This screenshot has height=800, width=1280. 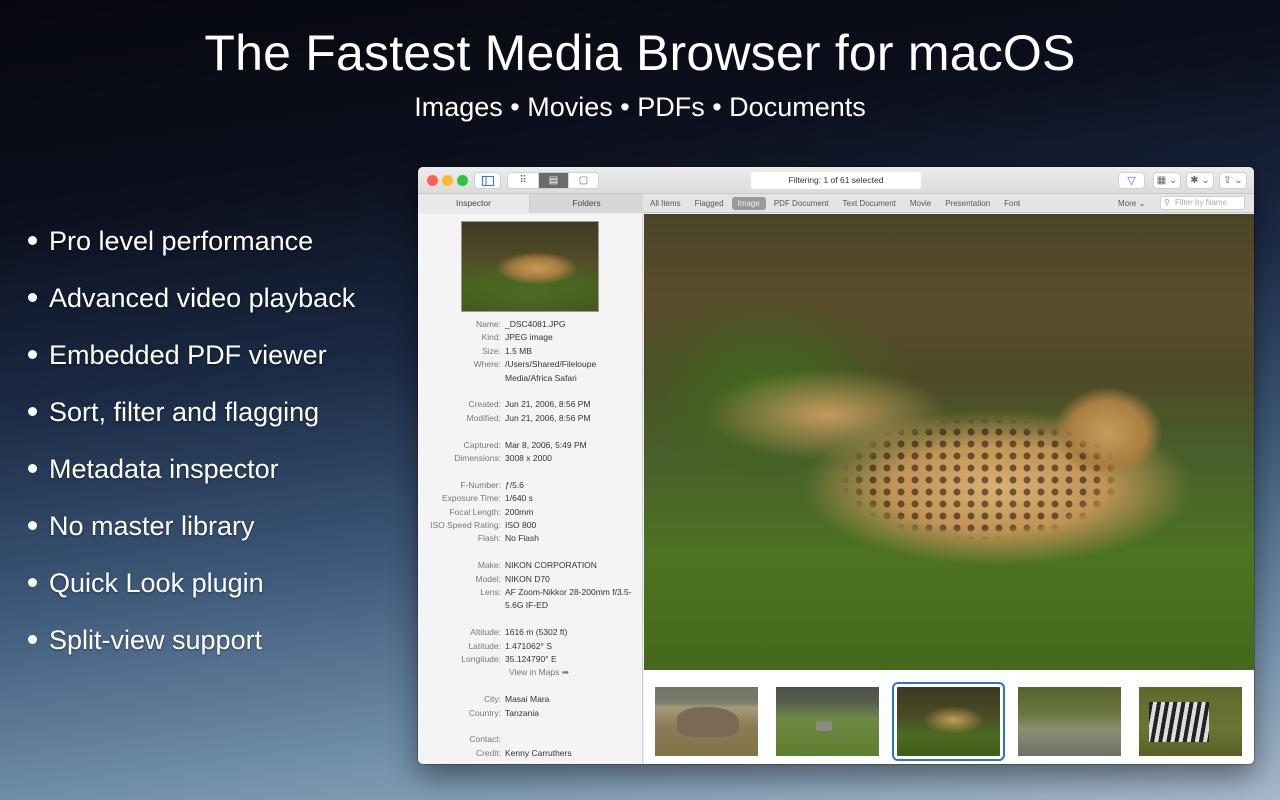 What do you see at coordinates (522, 538) in the screenshot?
I see `metadata-value: No Flash` at bounding box center [522, 538].